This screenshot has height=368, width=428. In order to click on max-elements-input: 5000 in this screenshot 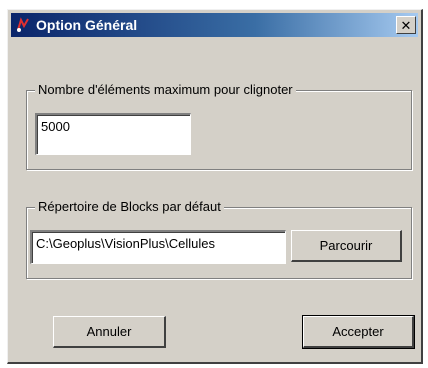, I will do `click(113, 134)`.